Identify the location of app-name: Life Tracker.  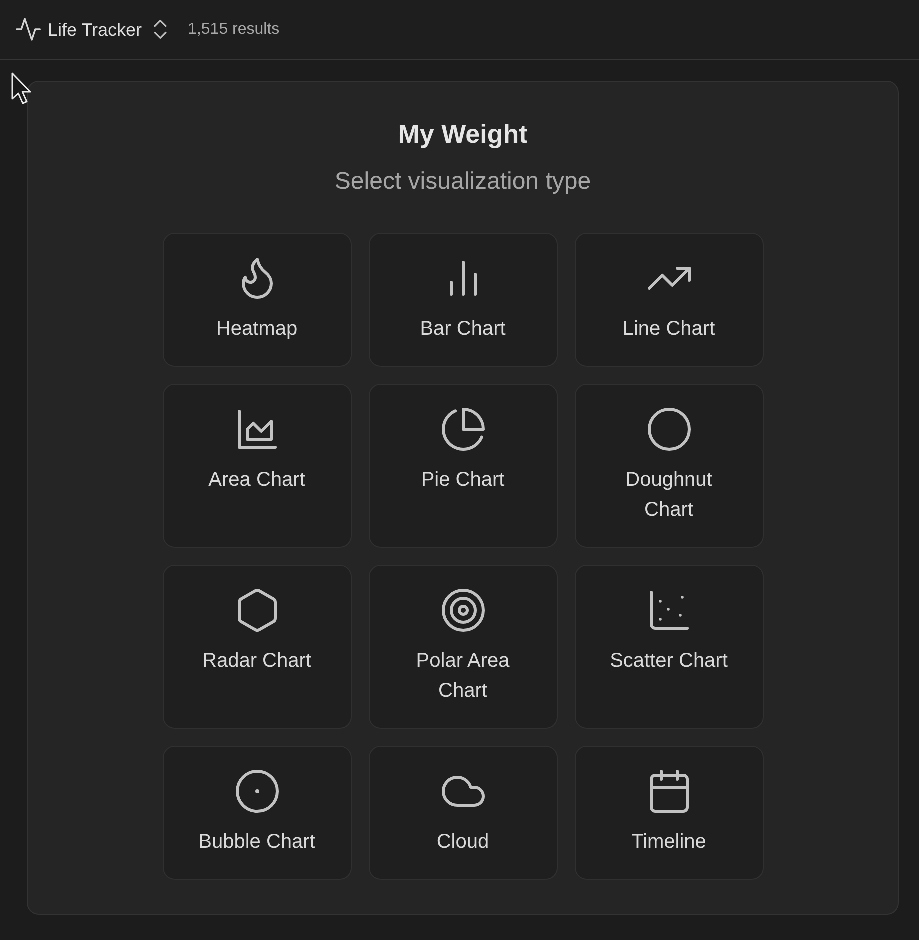
(95, 30).